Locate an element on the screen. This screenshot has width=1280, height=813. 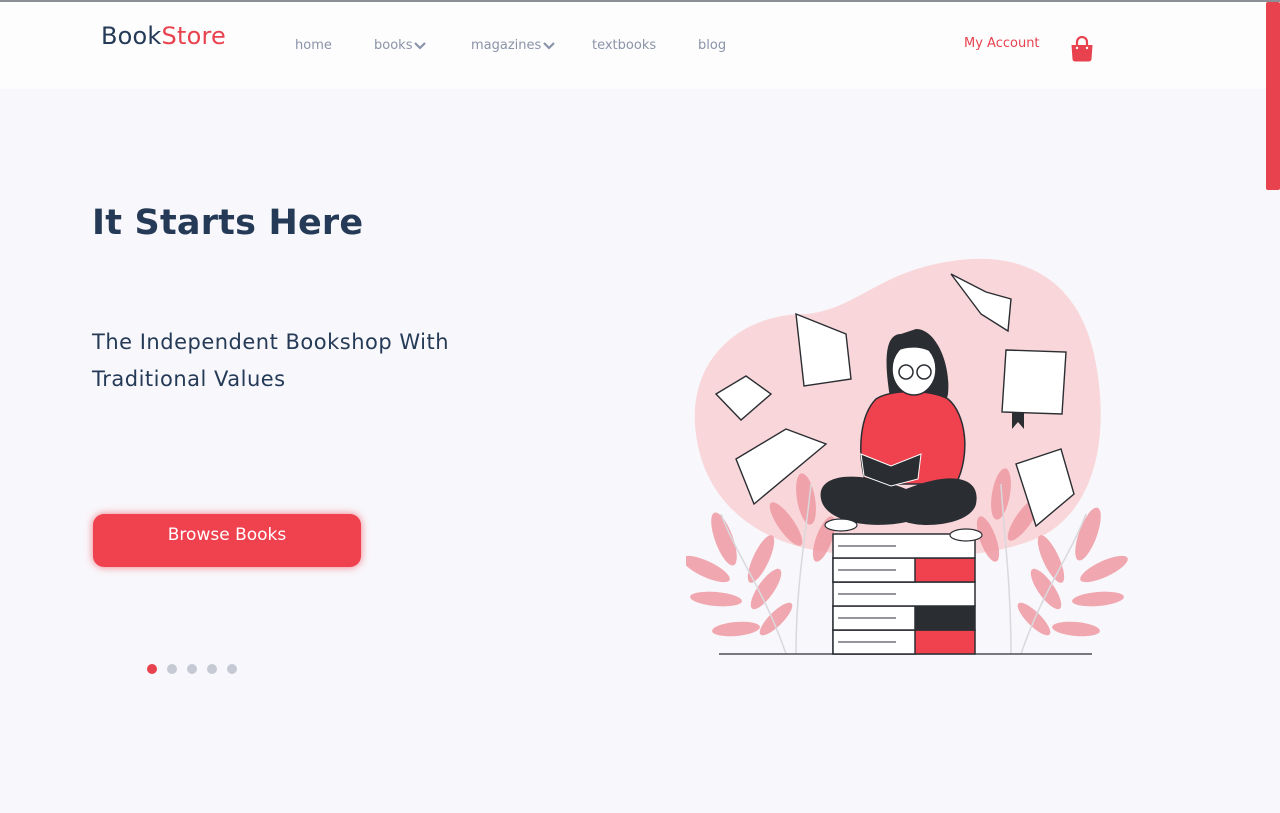
nav-item-magazines: magazines is located at coordinates (513, 45).